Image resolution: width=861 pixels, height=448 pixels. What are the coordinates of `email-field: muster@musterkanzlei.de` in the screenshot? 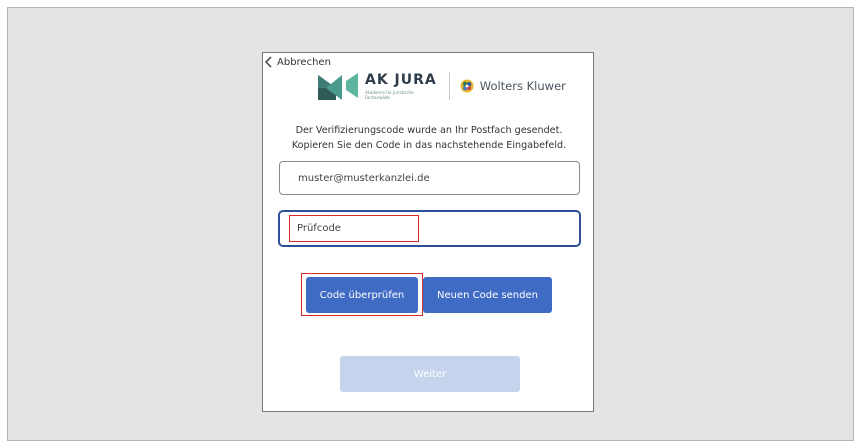 It's located at (429, 178).